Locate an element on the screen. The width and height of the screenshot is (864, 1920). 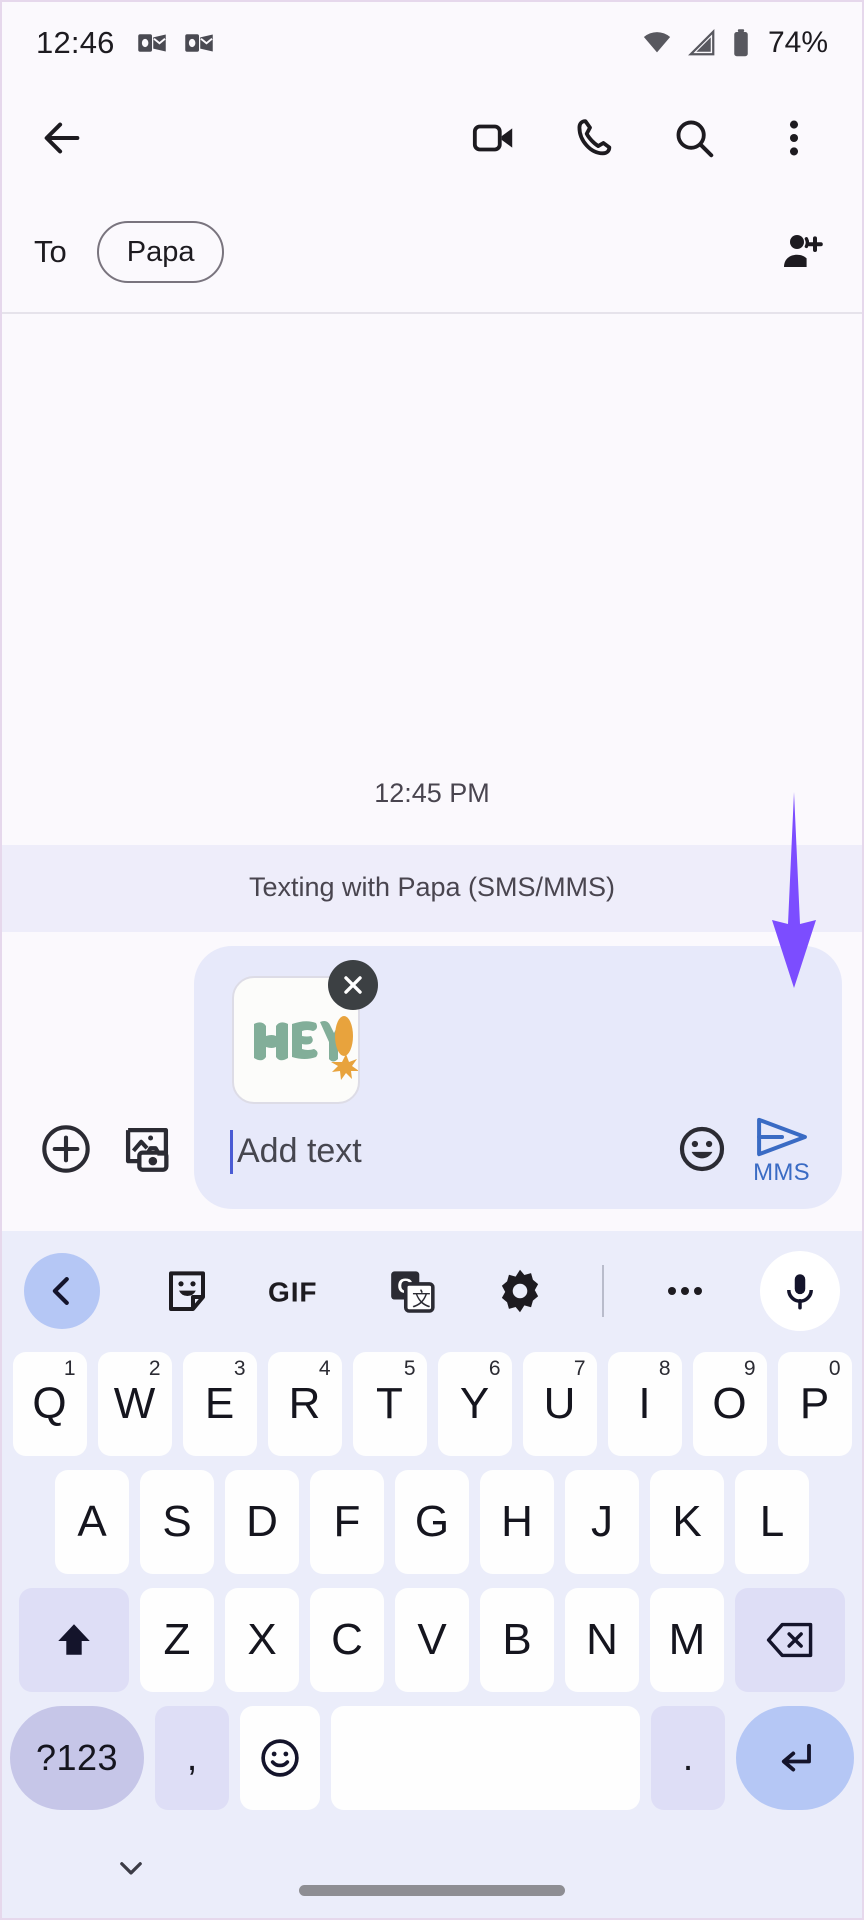
message-timestamp: 12:45 PM is located at coordinates (432, 793).